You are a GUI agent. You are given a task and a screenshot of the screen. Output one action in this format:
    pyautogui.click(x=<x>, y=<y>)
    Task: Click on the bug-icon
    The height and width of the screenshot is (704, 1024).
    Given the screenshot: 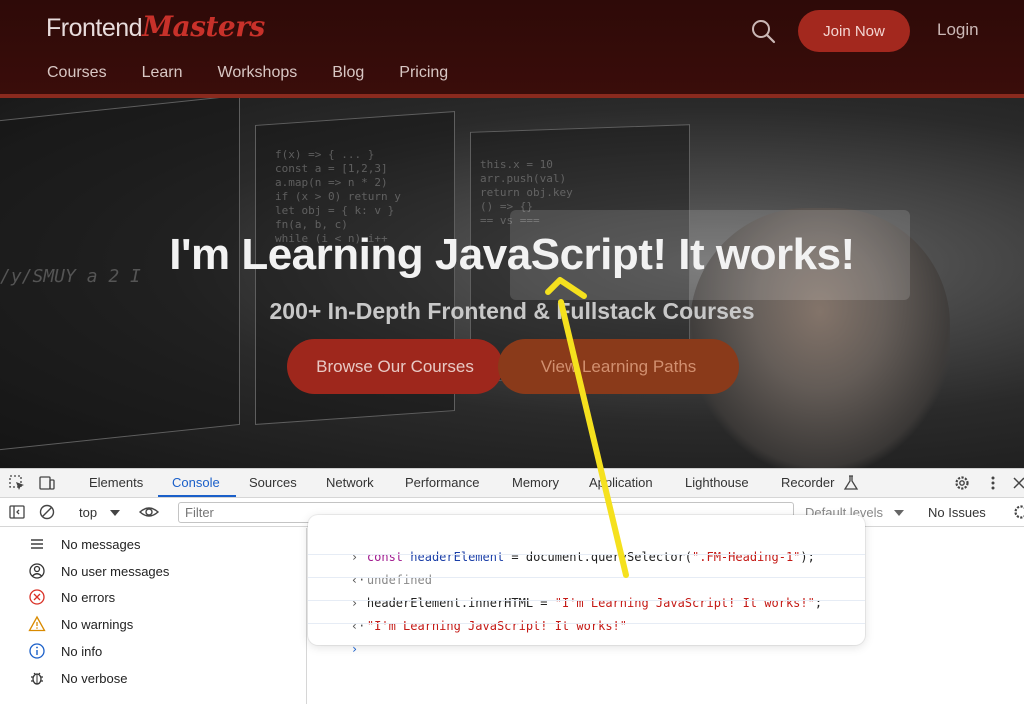 What is the action you would take?
    pyautogui.click(x=37, y=678)
    